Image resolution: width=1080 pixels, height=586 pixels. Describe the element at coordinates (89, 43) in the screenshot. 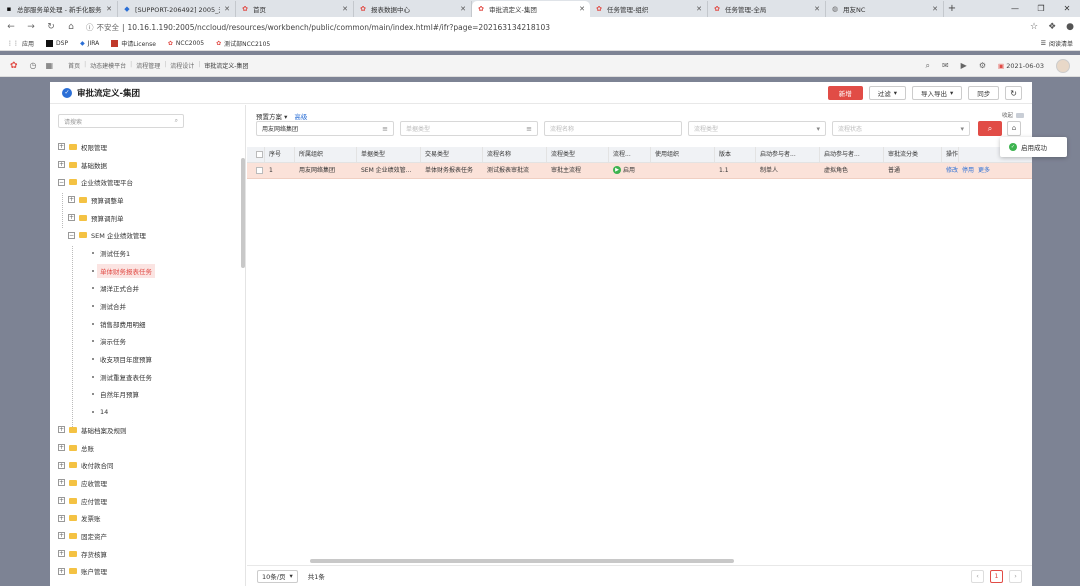

I see `bookmark-jira: ◆ JIRA` at that location.